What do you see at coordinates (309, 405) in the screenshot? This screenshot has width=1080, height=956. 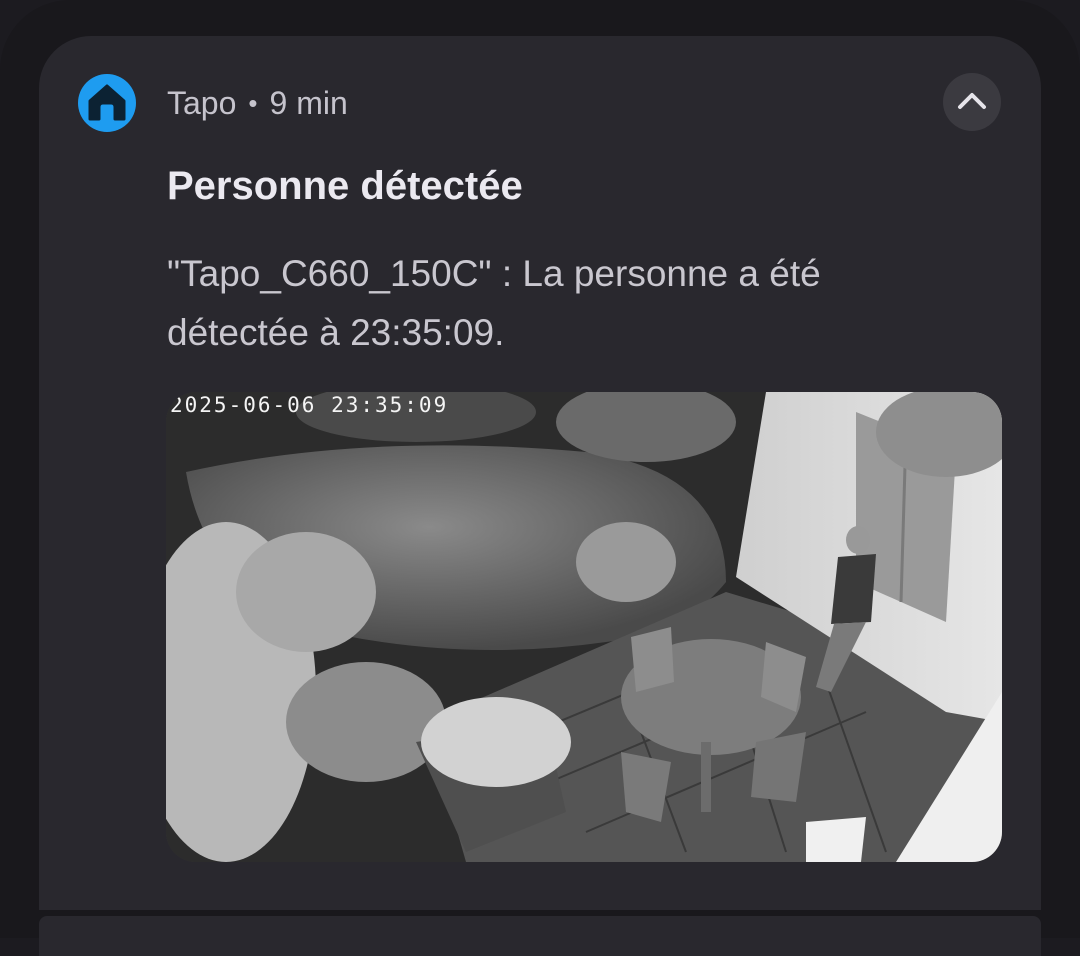 I see `snapshot-timestamp: 2025-06-06 23:35:09` at bounding box center [309, 405].